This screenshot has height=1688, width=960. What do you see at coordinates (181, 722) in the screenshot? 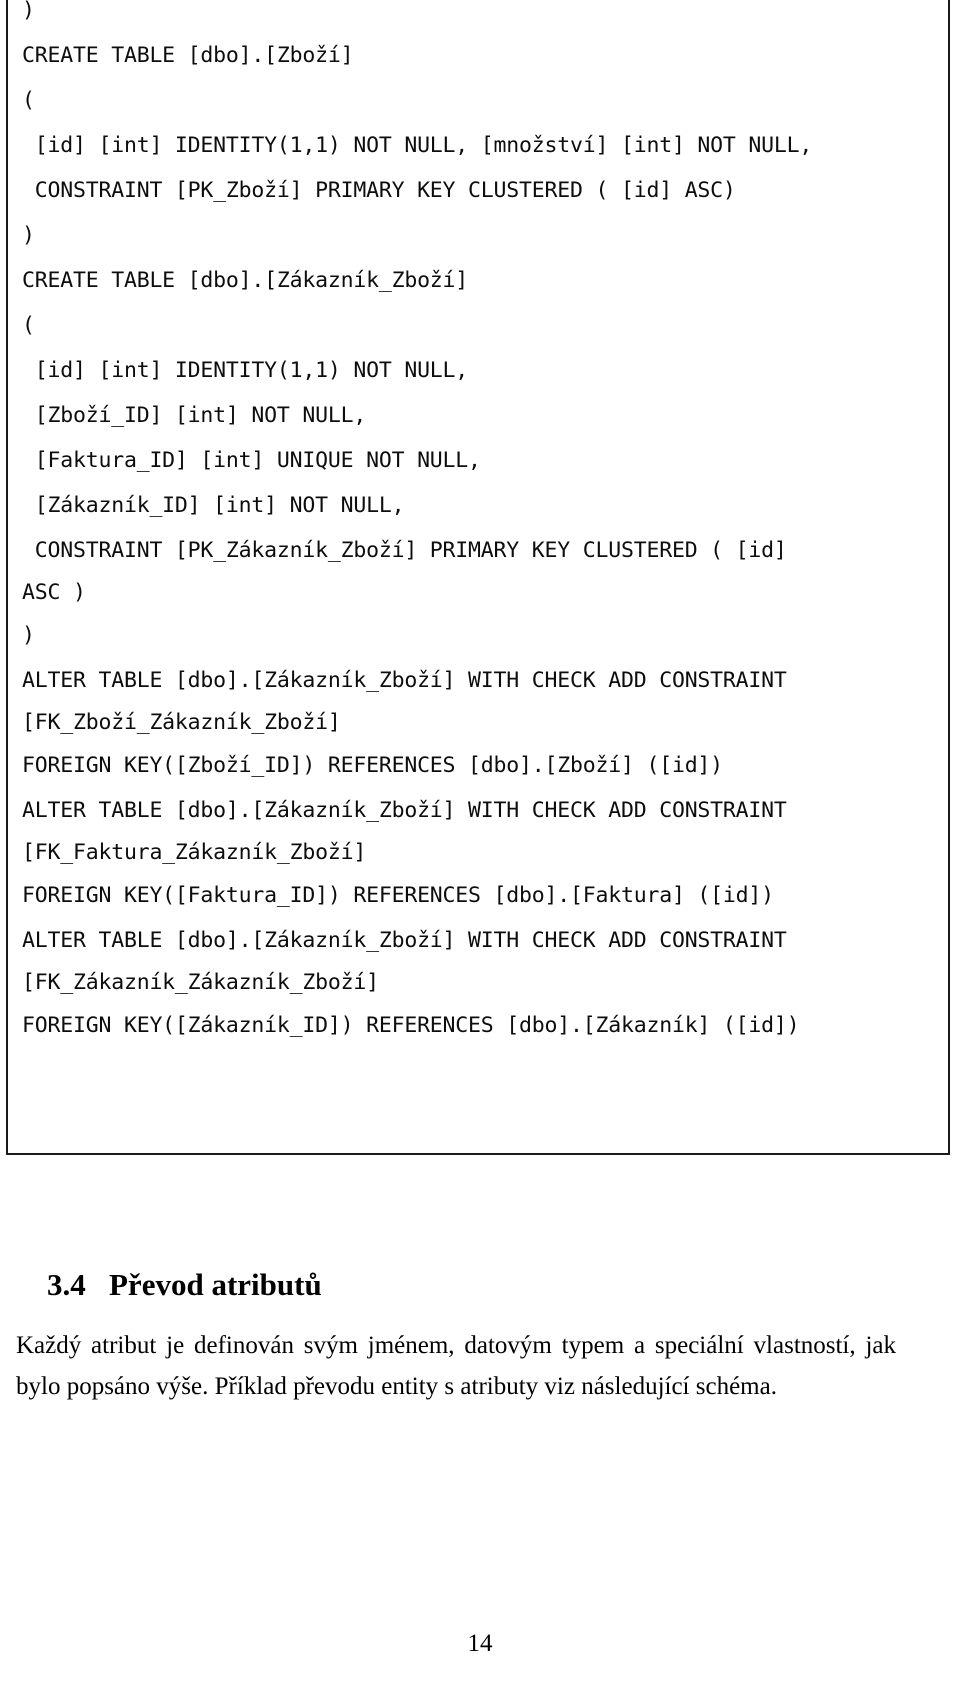
I see `sql-code-line: [FK_Zboží_Zákazník_Zboží]` at bounding box center [181, 722].